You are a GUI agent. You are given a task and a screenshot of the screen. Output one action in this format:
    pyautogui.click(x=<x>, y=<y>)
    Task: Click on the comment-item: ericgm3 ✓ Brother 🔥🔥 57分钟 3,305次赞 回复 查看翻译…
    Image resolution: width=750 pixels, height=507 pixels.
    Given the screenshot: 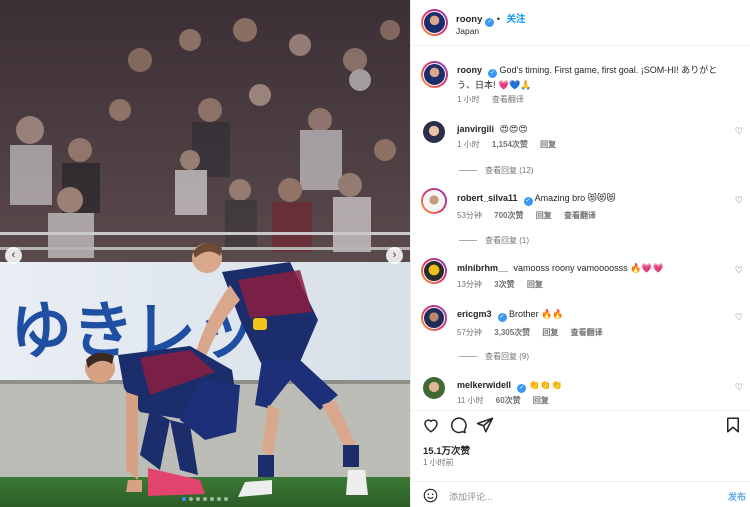 What is the action you would take?
    pyautogui.click(x=580, y=335)
    